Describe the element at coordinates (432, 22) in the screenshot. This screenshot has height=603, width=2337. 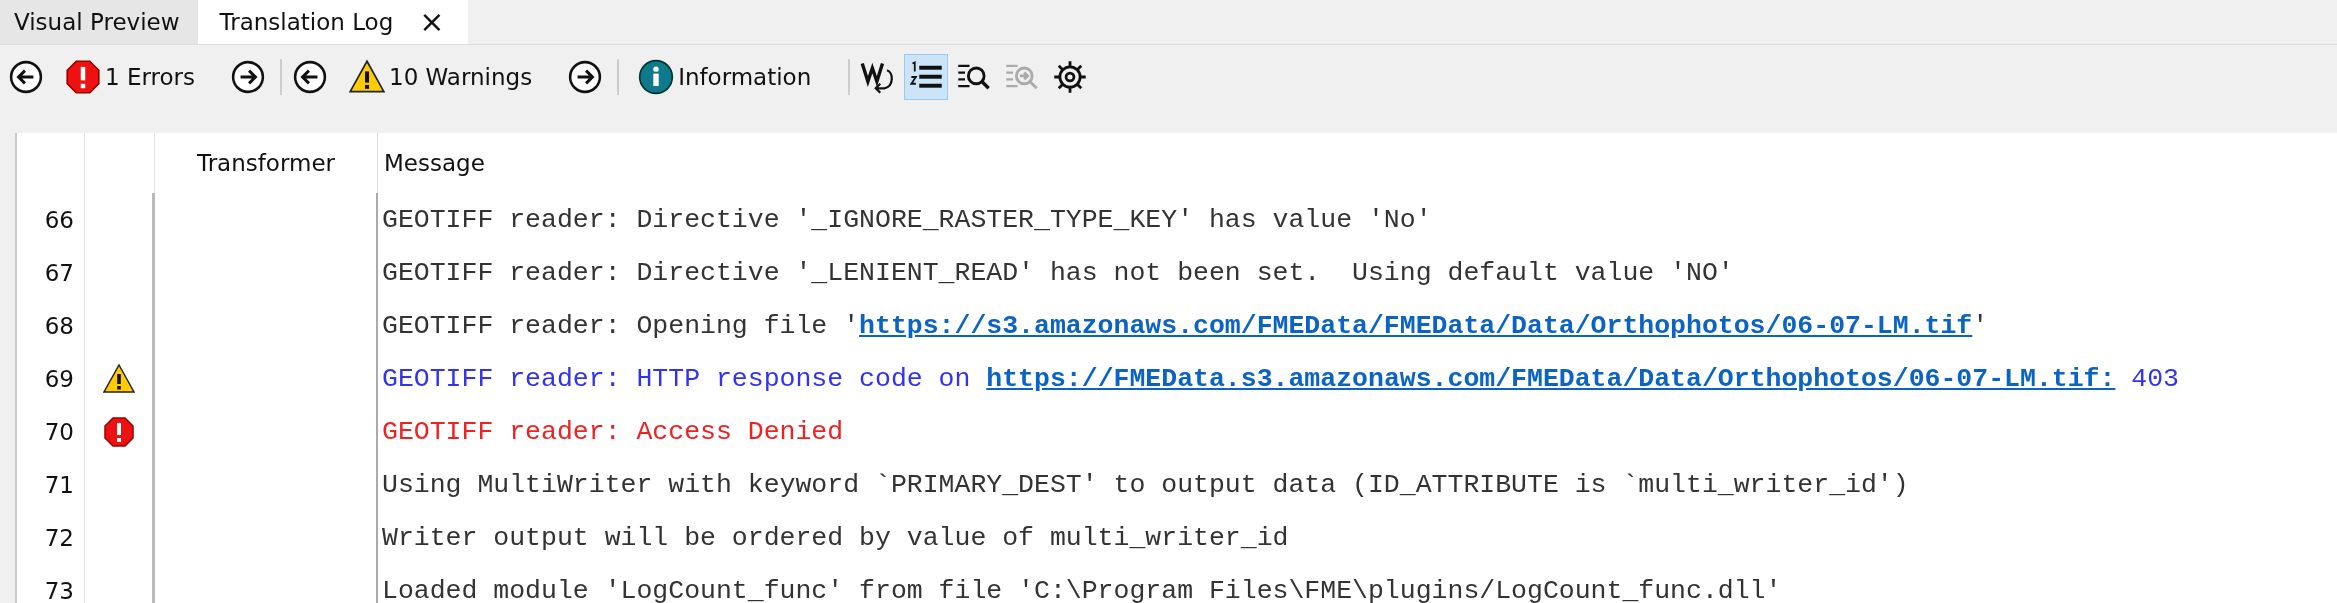
I see `close-icon: ×` at that location.